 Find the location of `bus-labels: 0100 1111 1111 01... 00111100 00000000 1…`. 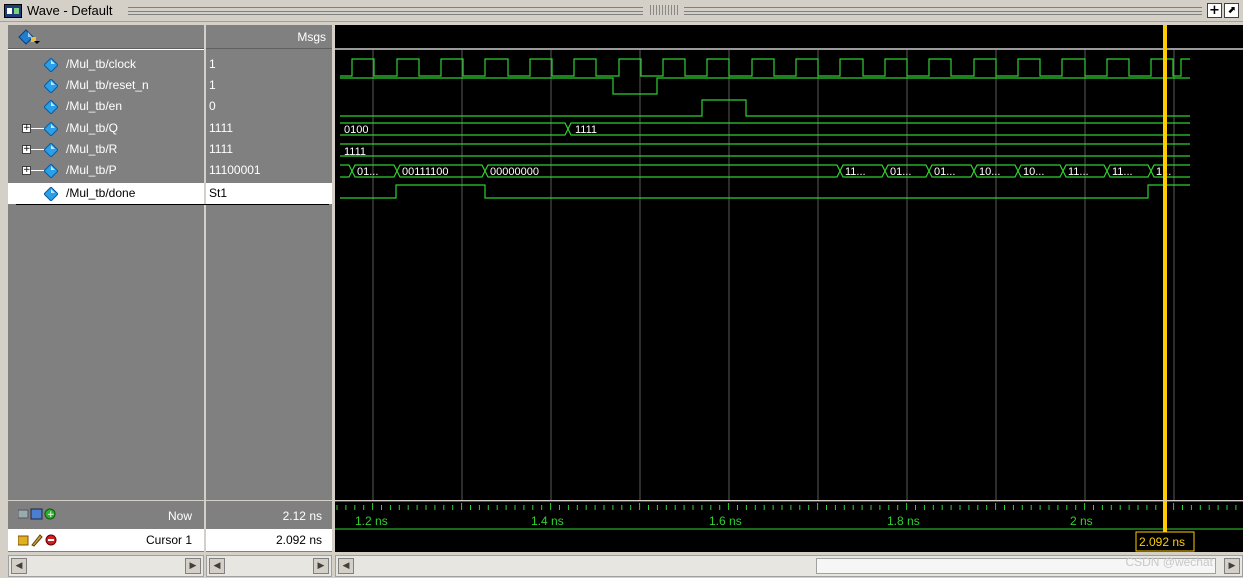

bus-labels: 0100 1111 1111 01... 00111100 00000000 1… is located at coordinates (757, 151).